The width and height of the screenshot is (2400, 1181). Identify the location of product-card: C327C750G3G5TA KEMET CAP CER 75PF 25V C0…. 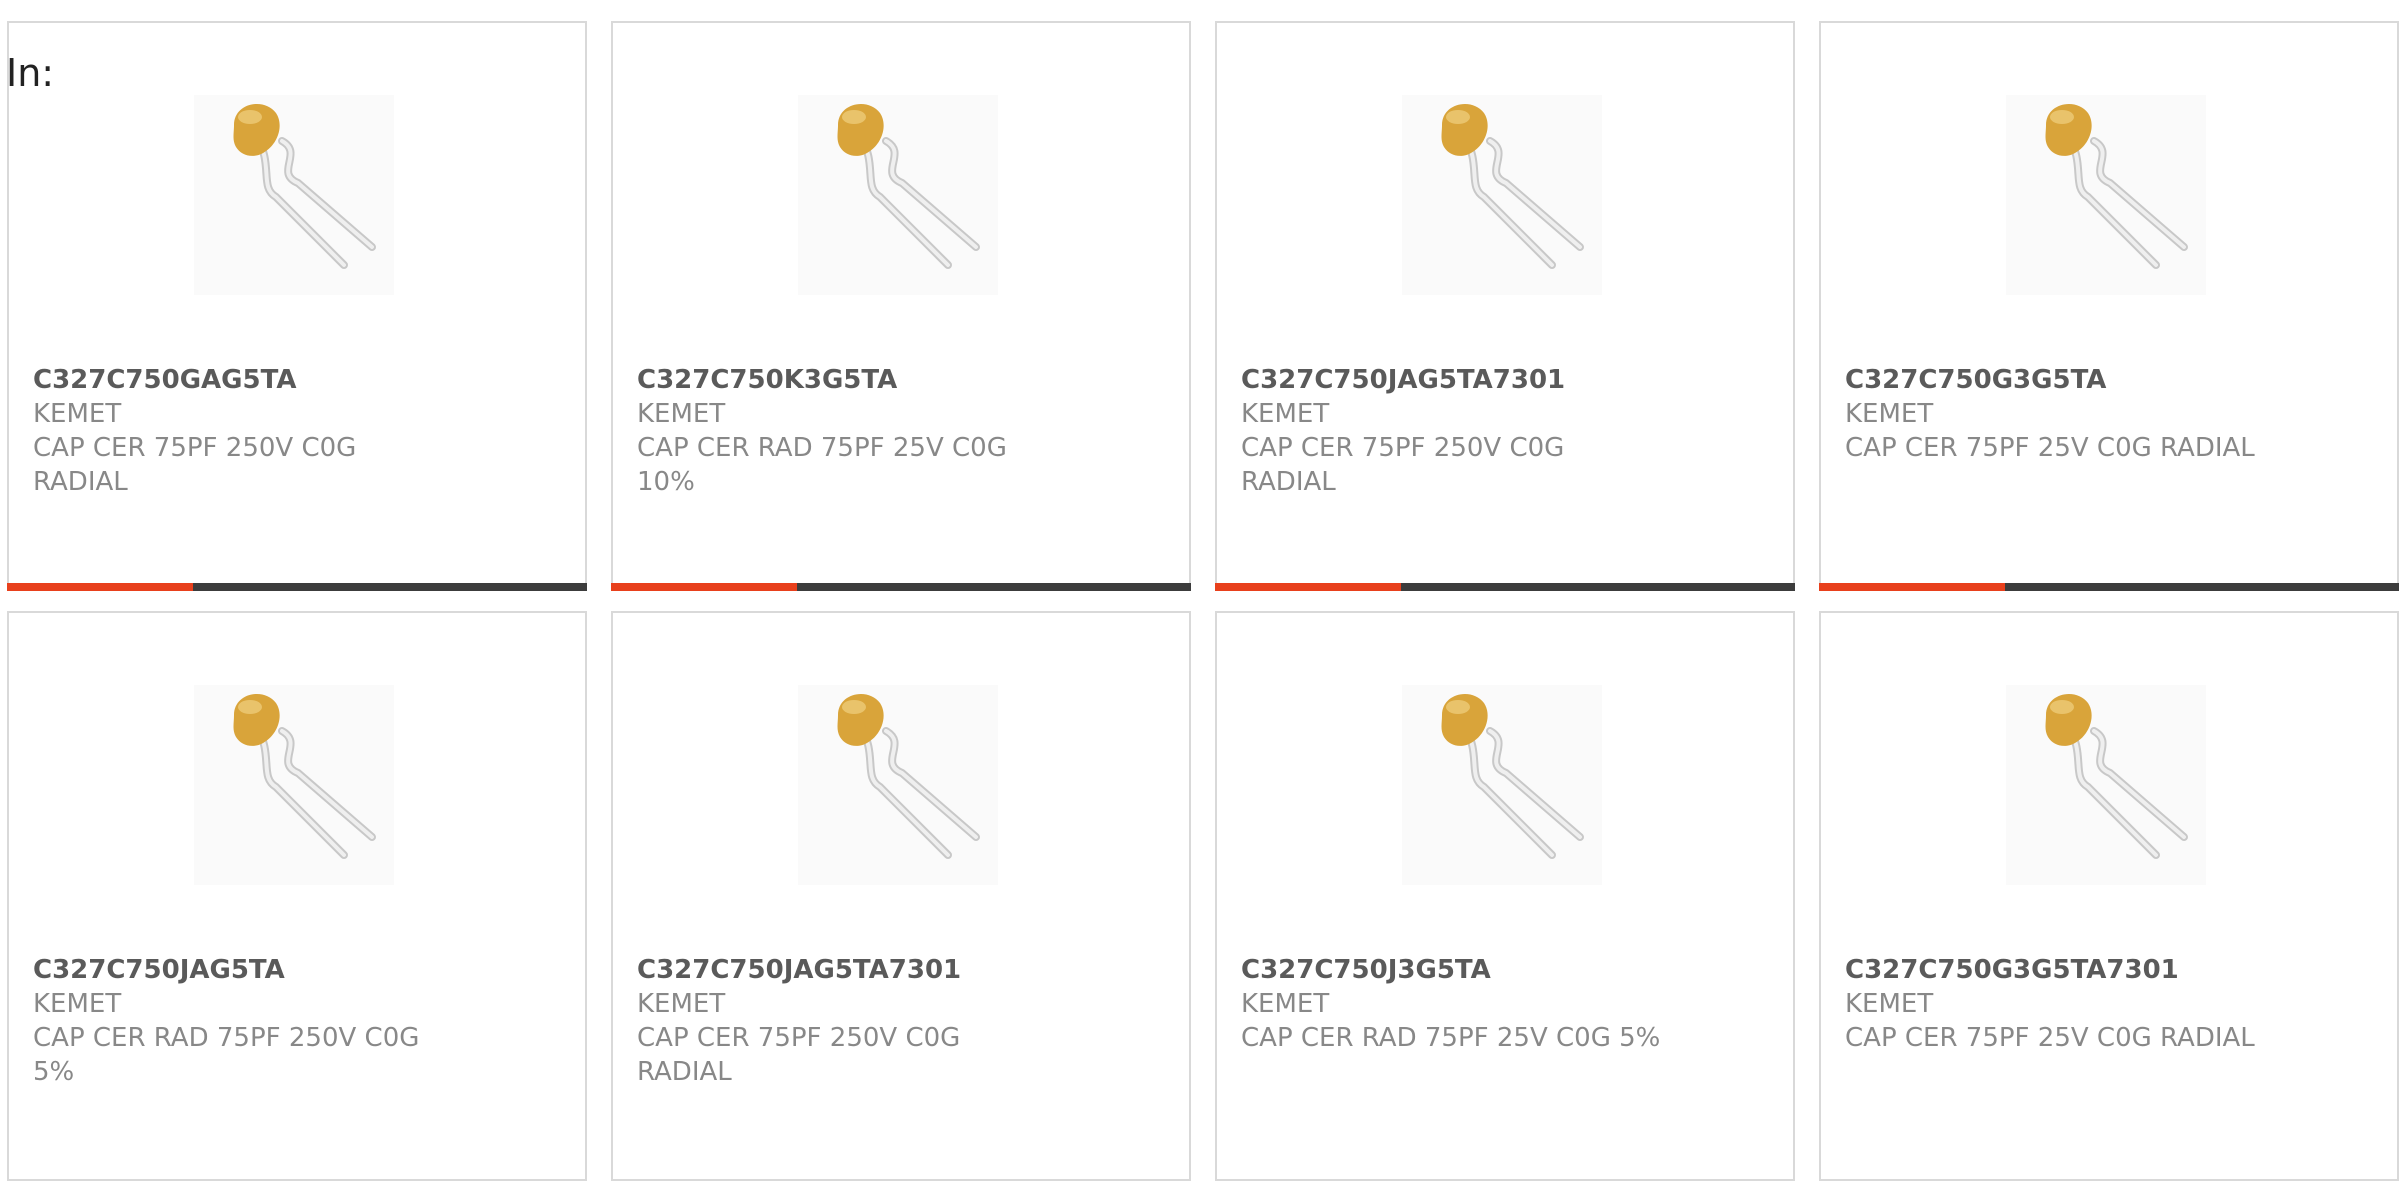
(2109, 306).